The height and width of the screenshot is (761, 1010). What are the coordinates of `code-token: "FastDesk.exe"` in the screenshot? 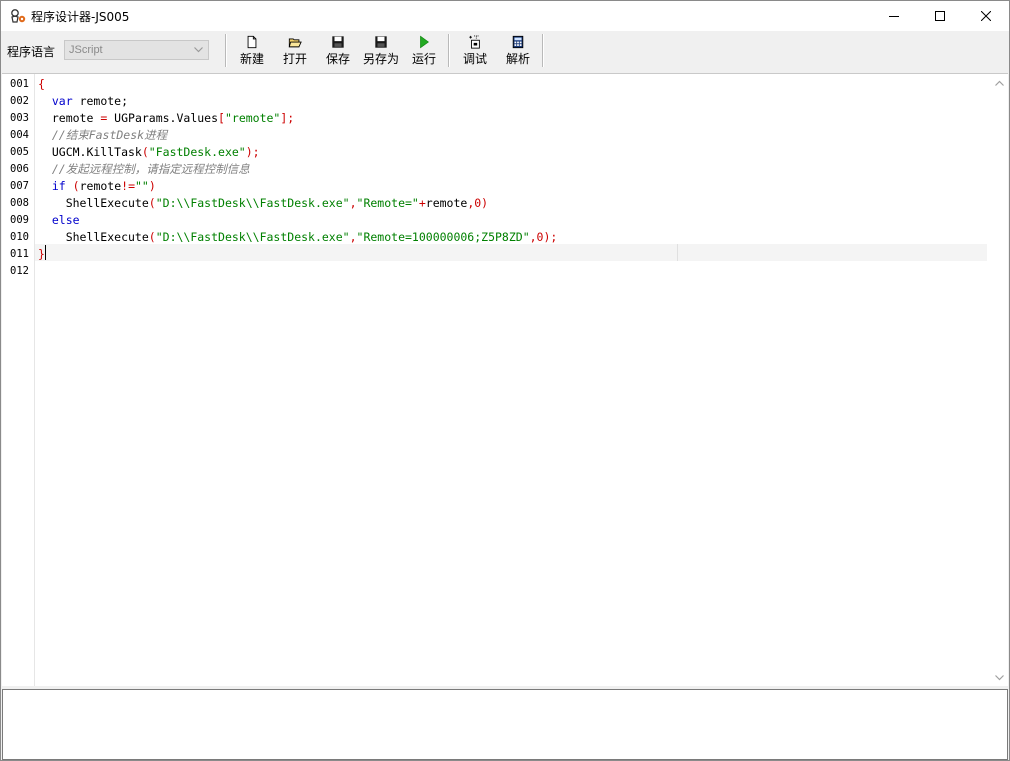 It's located at (197, 152).